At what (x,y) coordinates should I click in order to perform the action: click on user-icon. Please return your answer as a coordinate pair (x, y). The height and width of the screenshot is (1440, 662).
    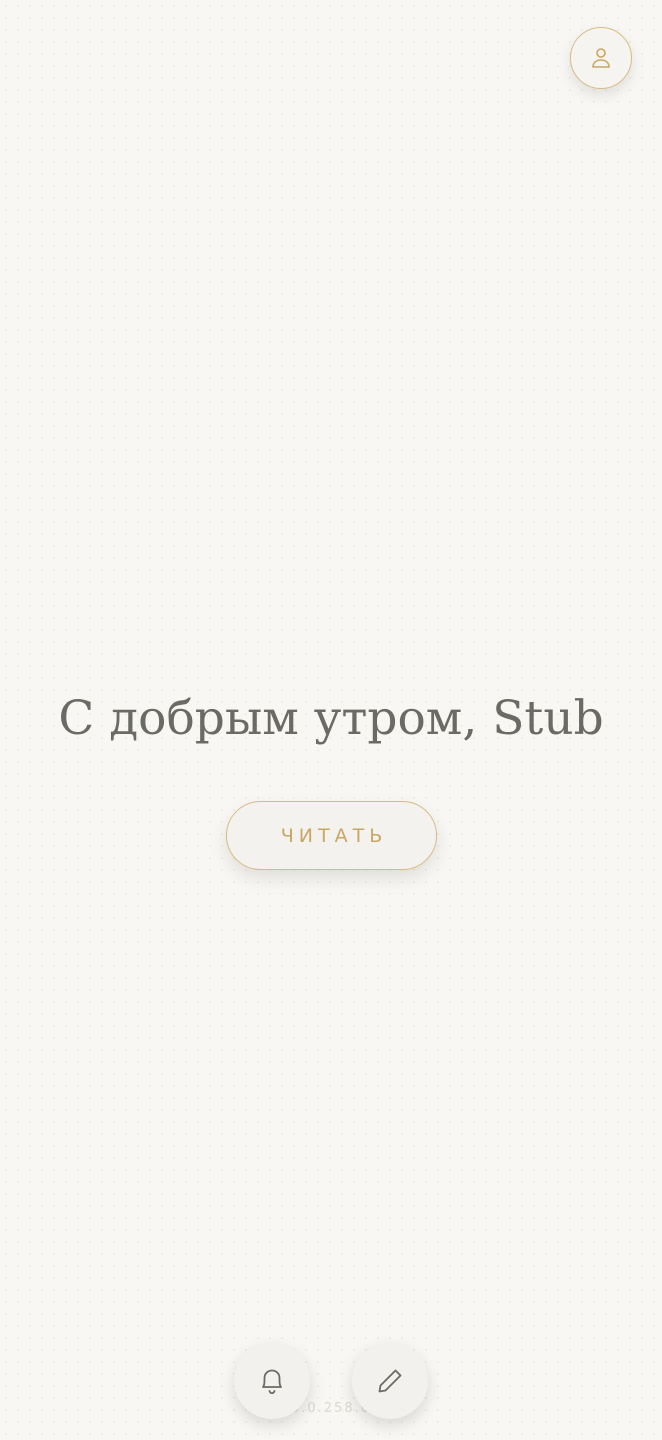
    Looking at the image, I should click on (601, 58).